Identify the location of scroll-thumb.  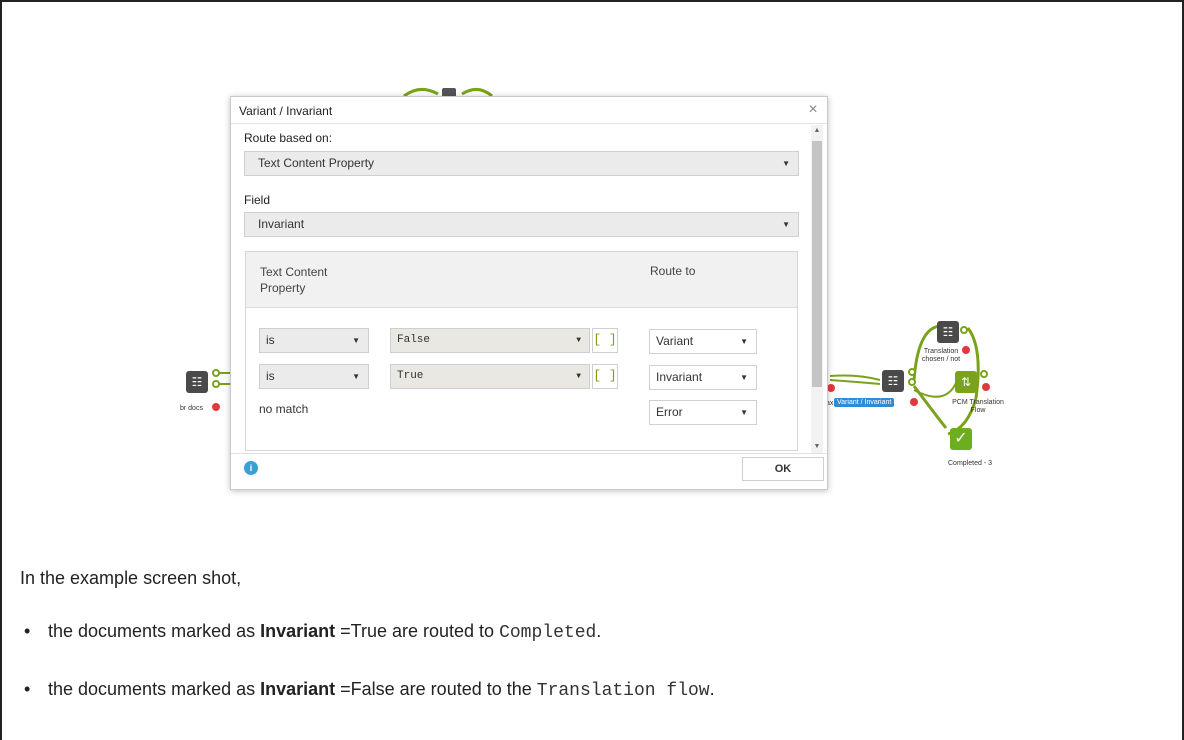
(817, 264).